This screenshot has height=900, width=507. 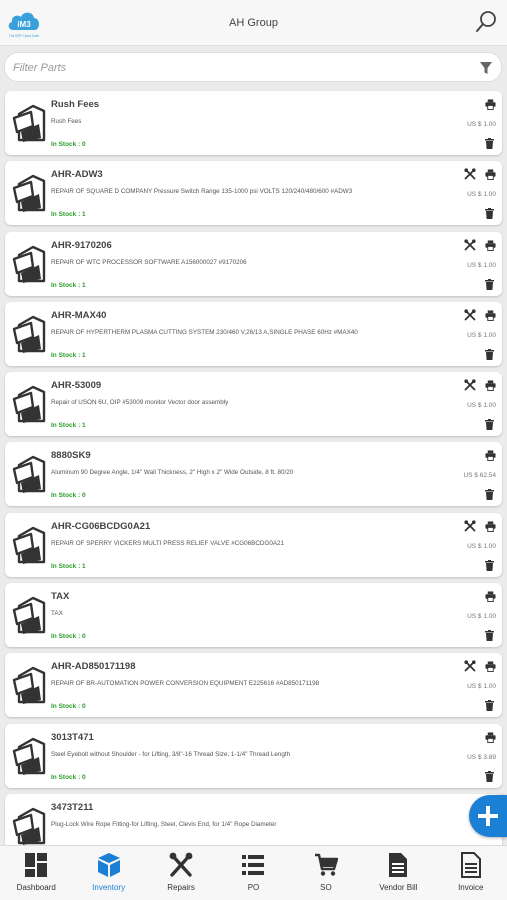 I want to click on page-title: AH Group, so click(x=253, y=23).